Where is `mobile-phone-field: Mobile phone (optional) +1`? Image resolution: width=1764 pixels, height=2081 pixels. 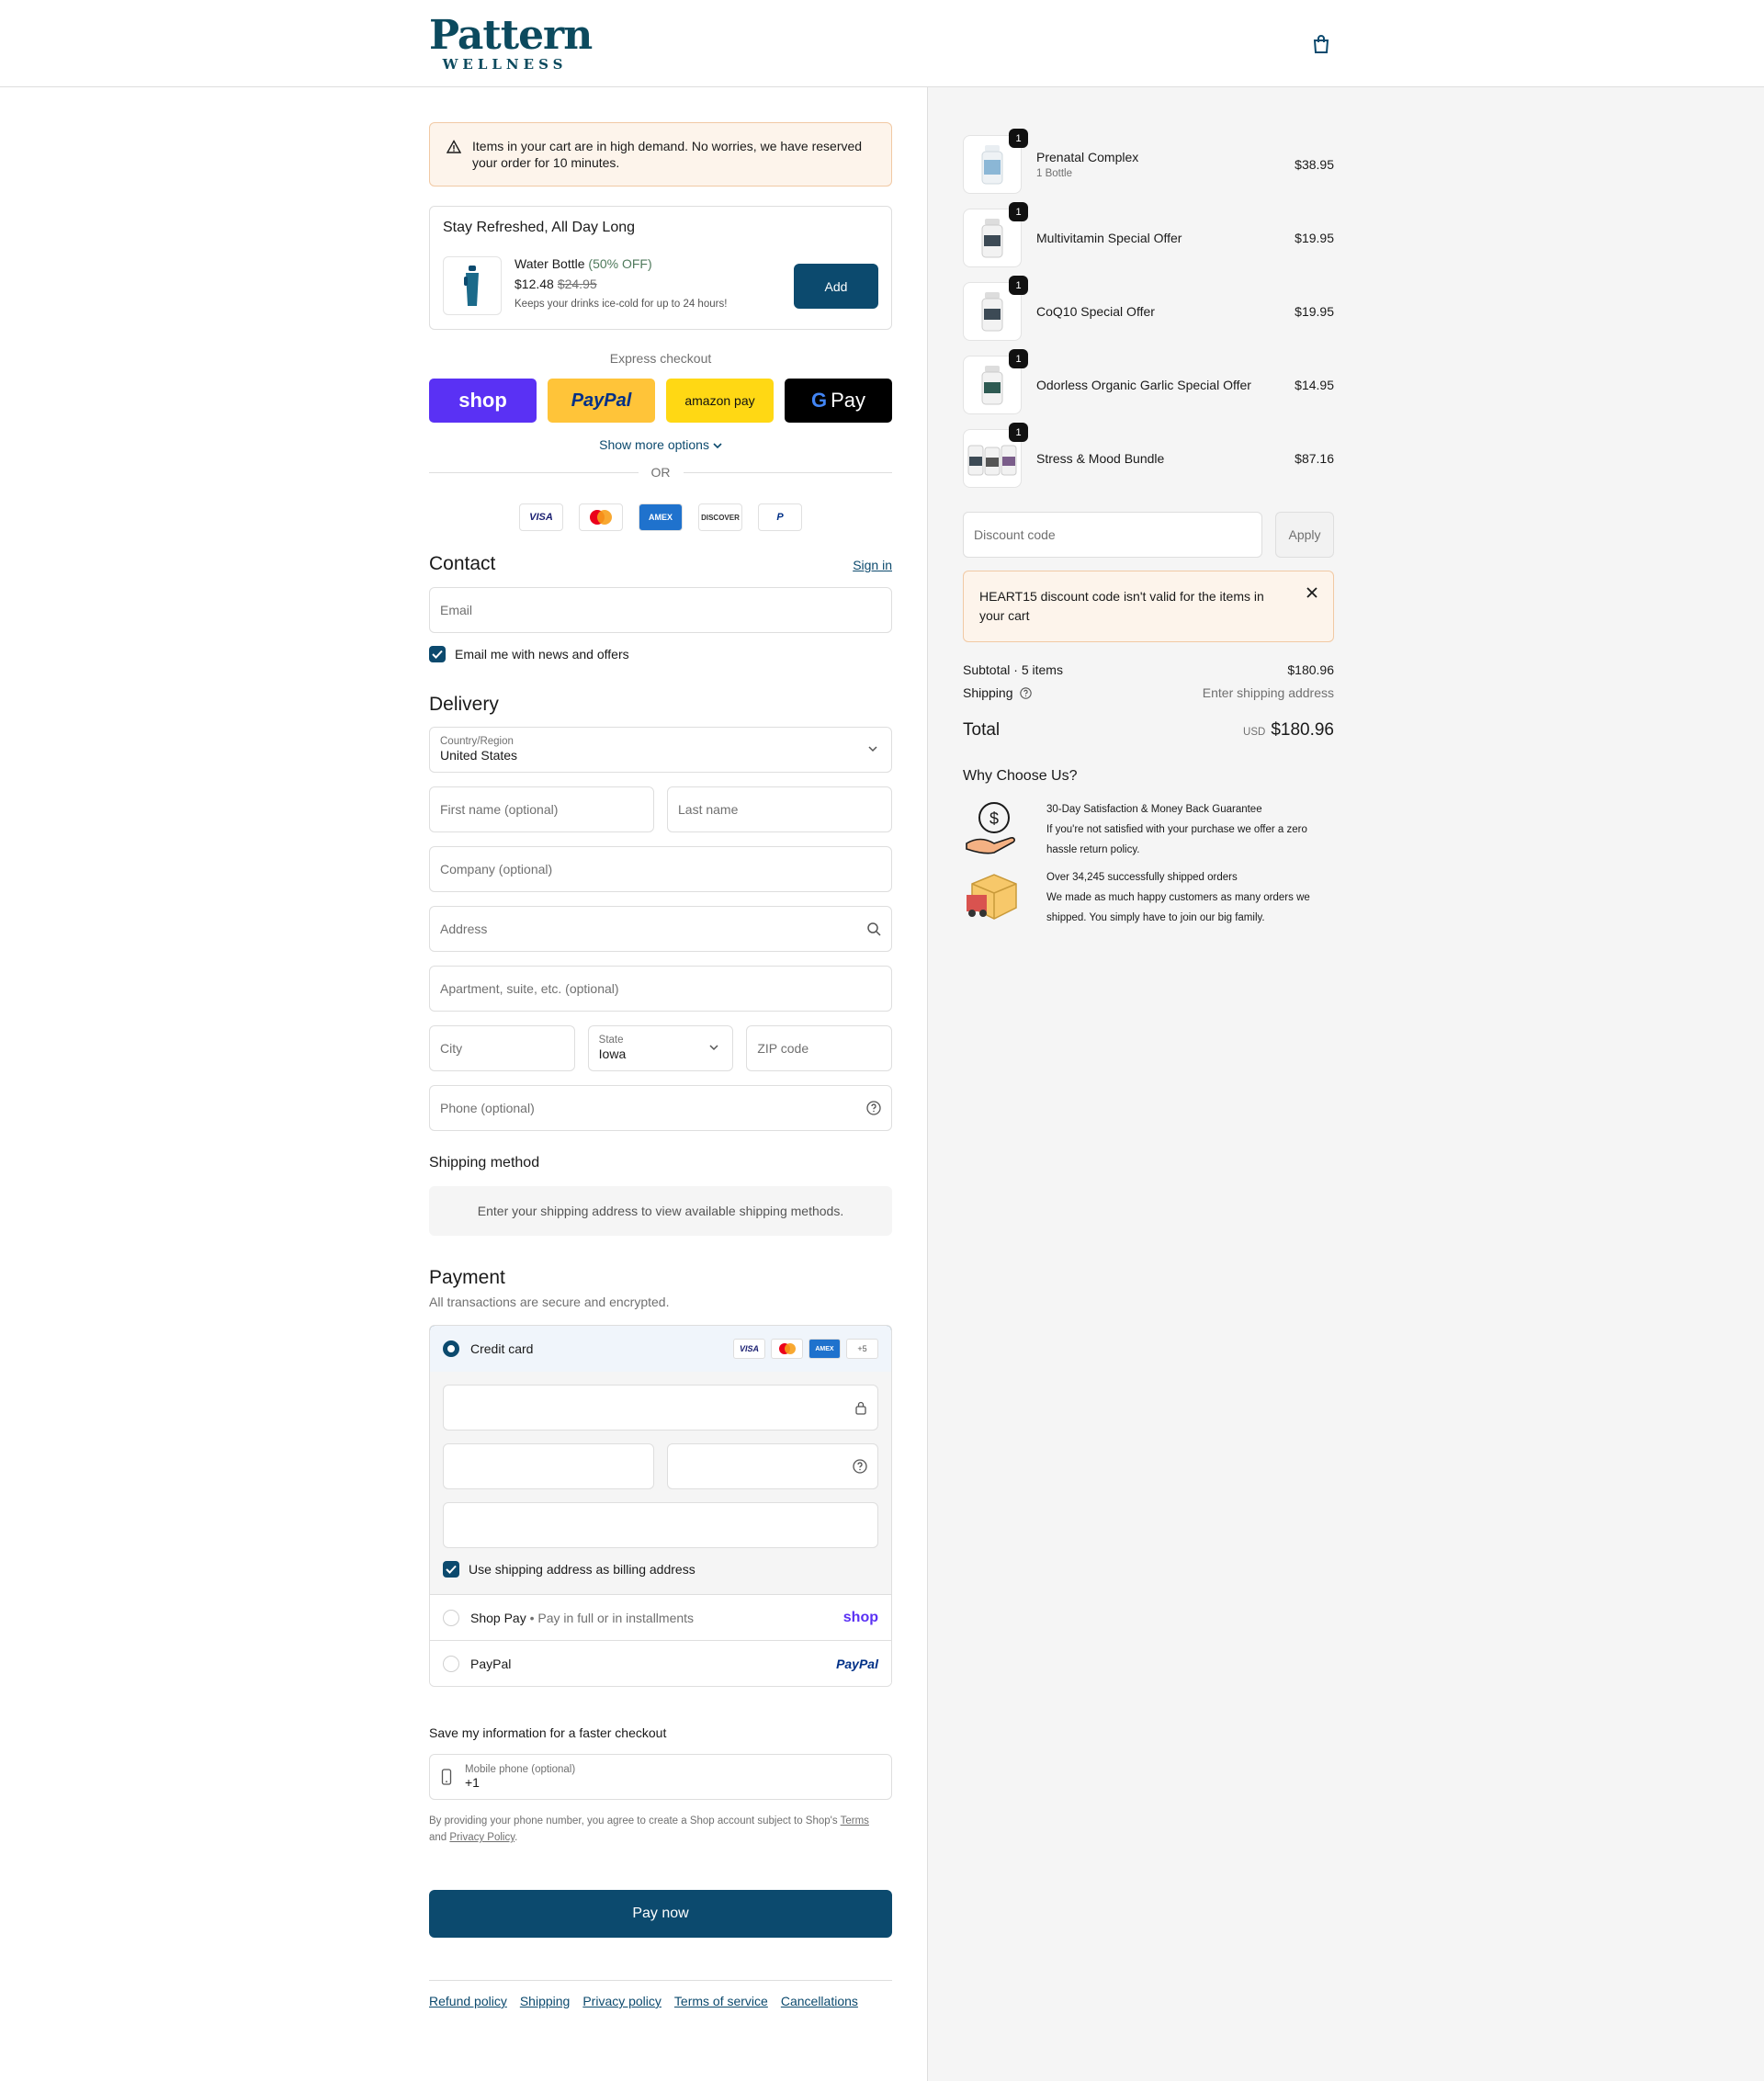
mobile-phone-field: Mobile phone (optional) +1 is located at coordinates (660, 1777).